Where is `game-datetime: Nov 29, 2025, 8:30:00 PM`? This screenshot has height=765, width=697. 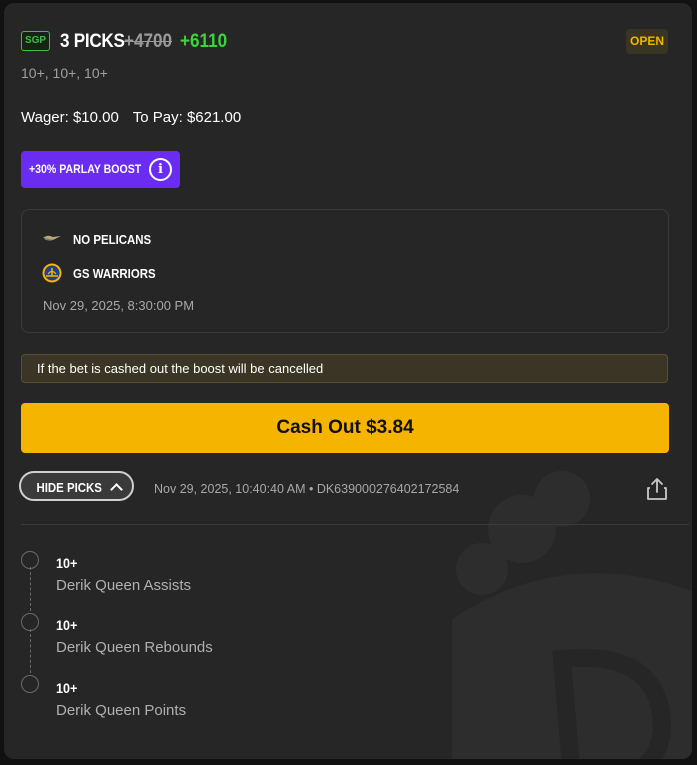 game-datetime: Nov 29, 2025, 8:30:00 PM is located at coordinates (119, 305).